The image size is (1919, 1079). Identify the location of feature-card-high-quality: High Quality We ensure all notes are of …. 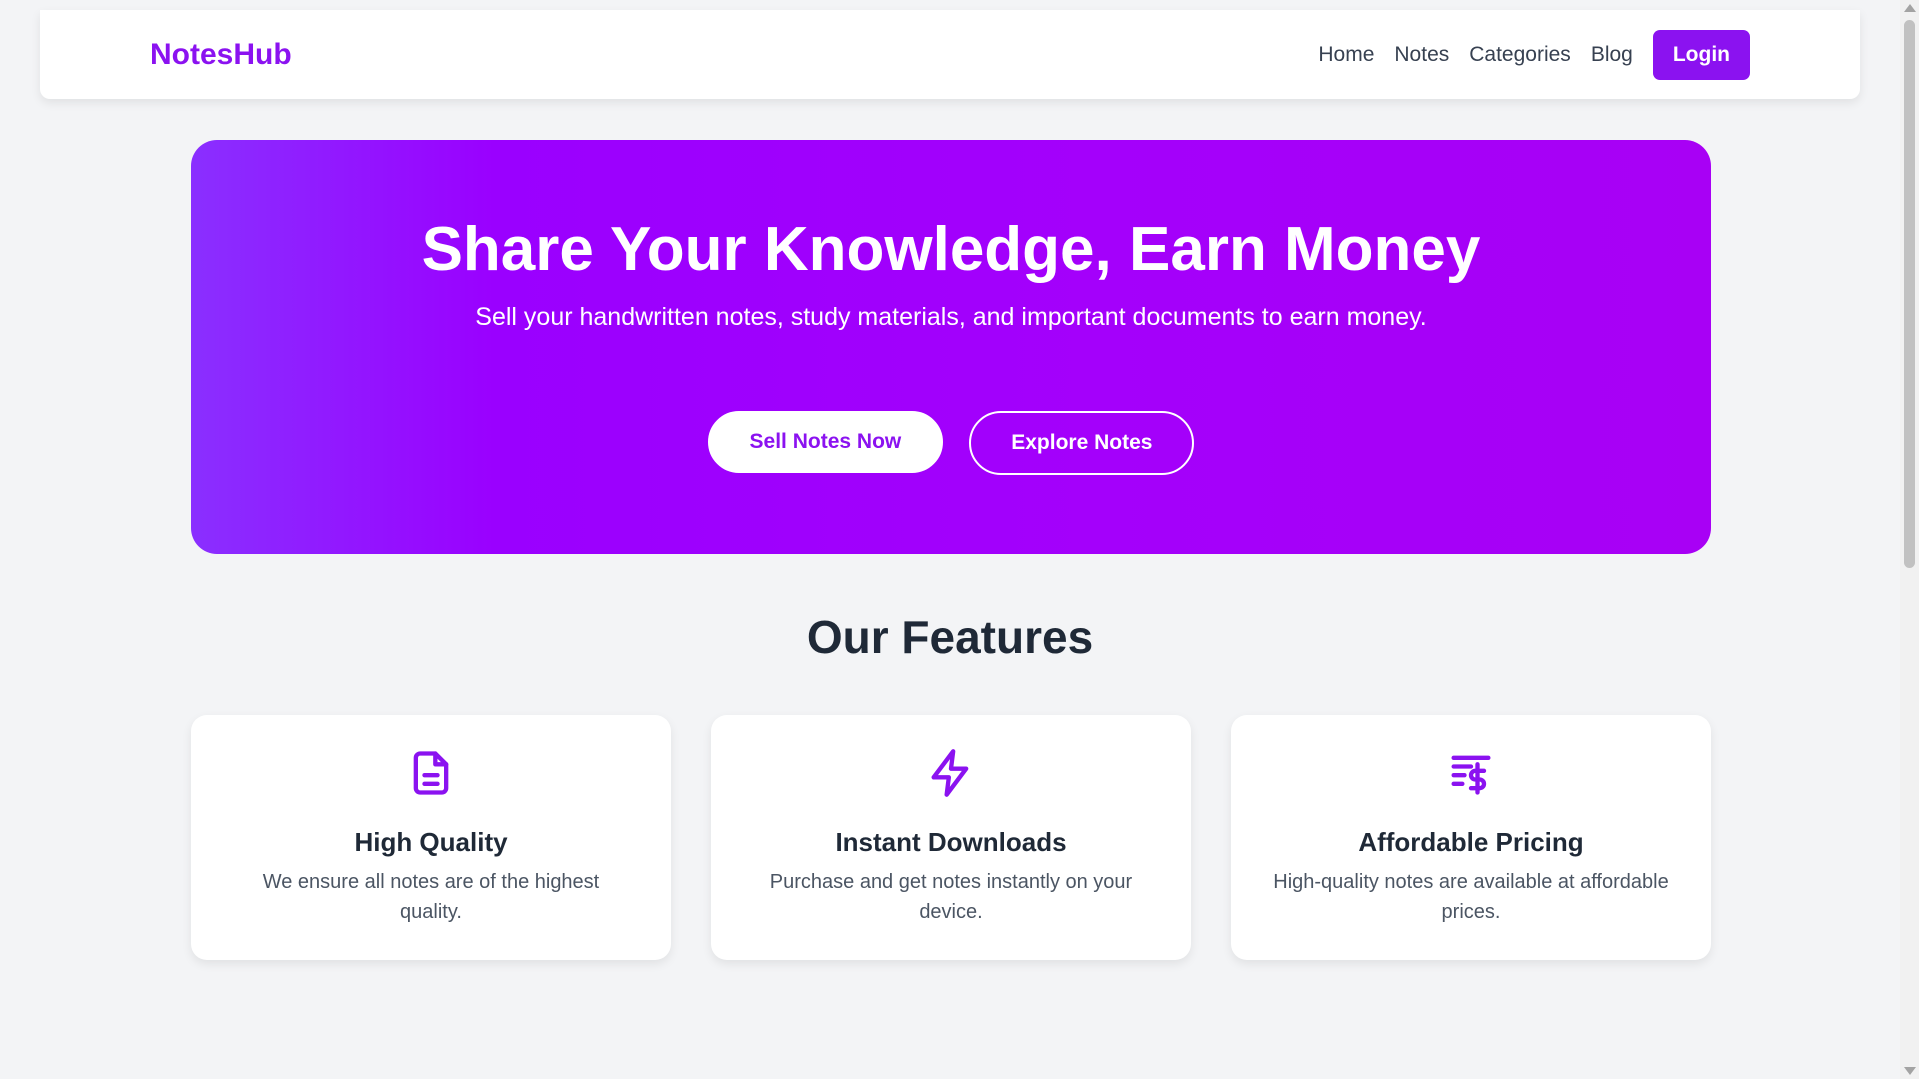
(431, 837).